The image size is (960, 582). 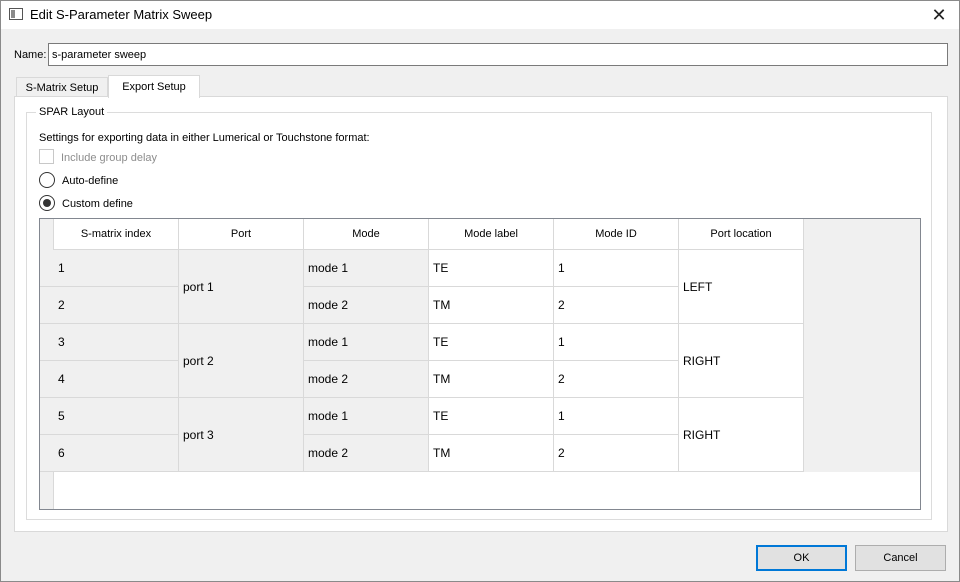 What do you see at coordinates (109, 158) in the screenshot?
I see `include-group-delay-label: Include group delay` at bounding box center [109, 158].